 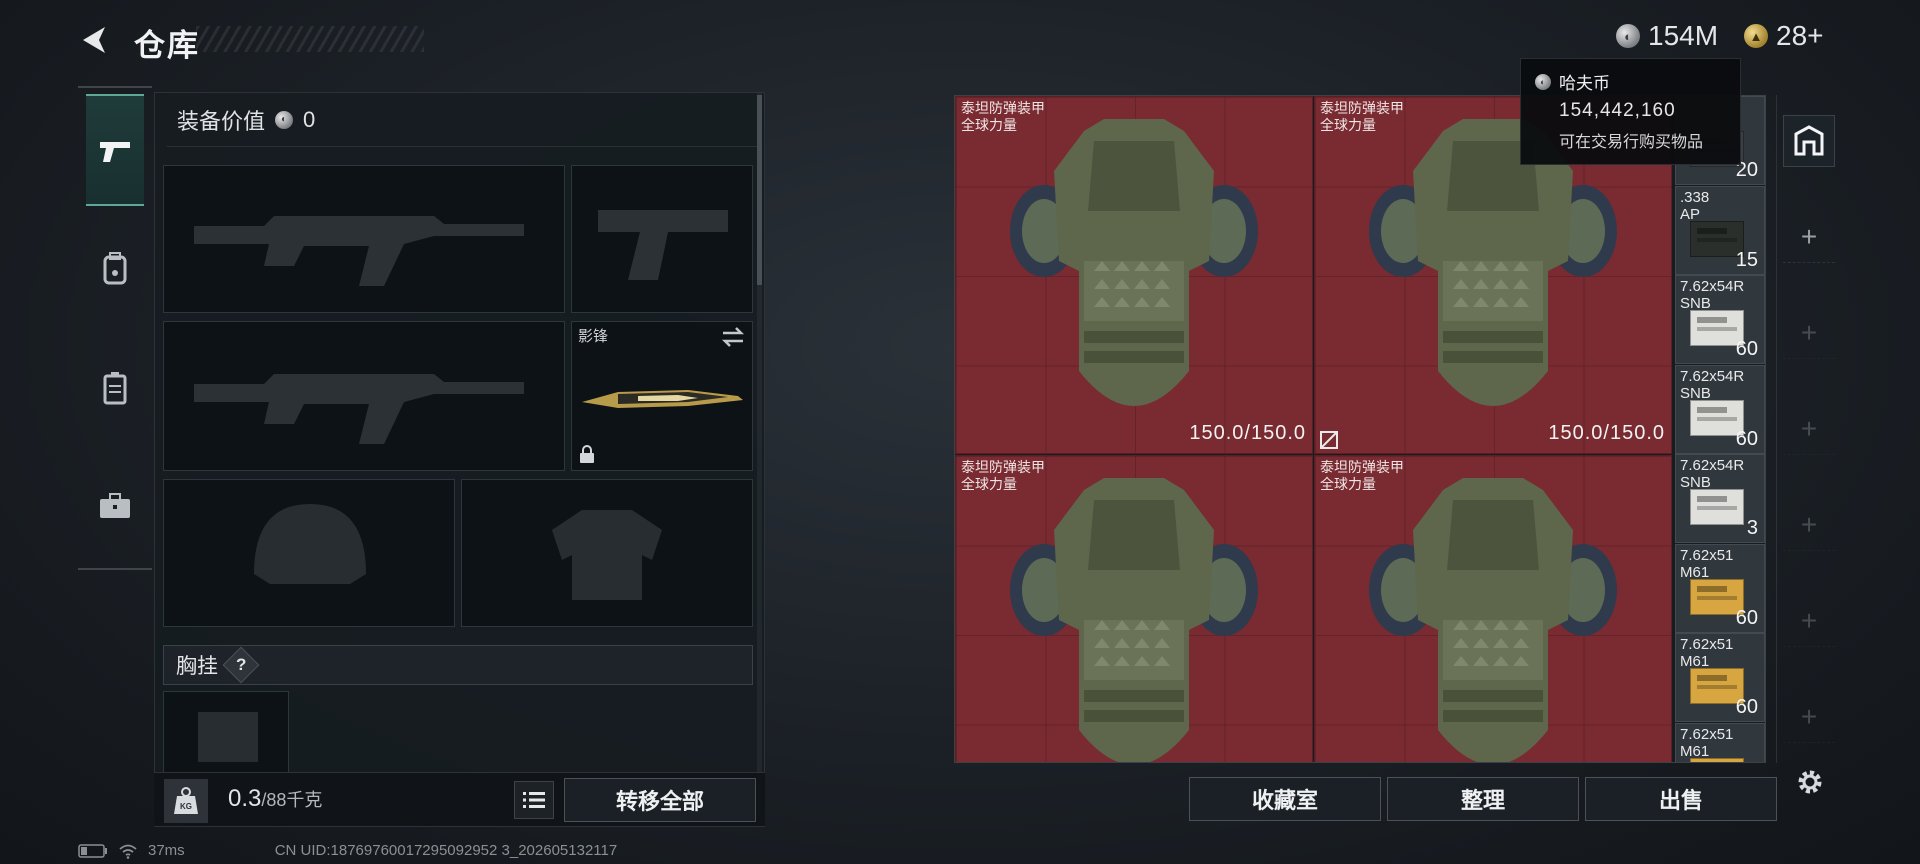 I want to click on stash-item-ammo: .338 AP 15, so click(x=1720, y=230).